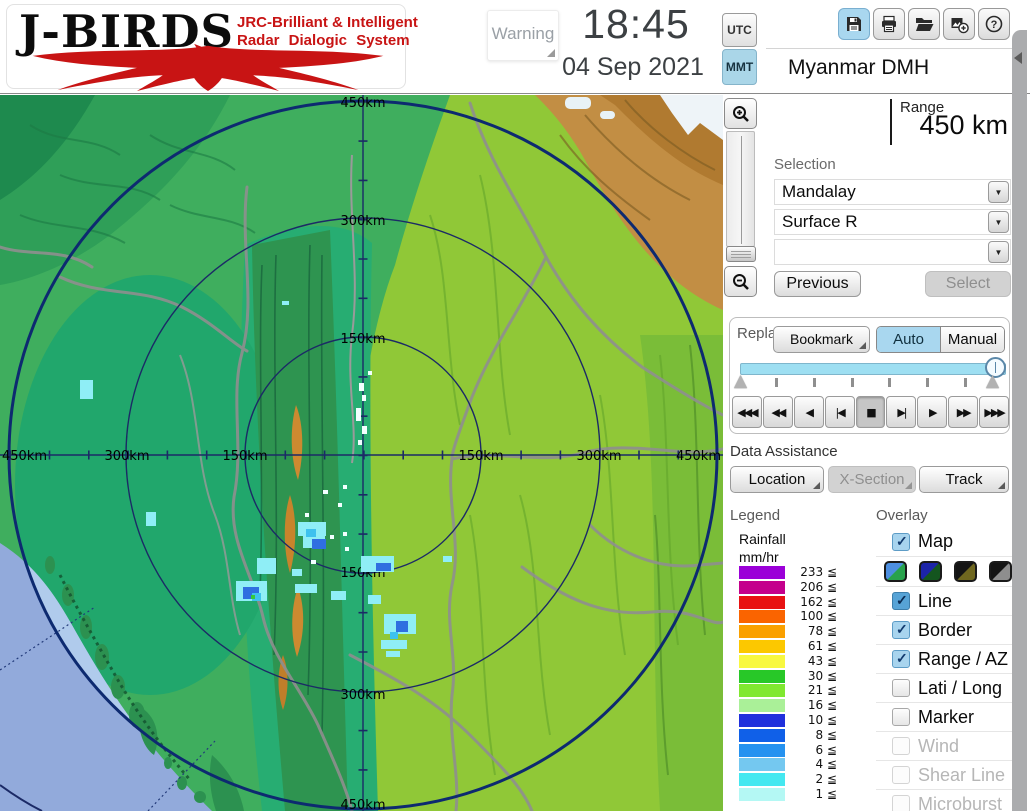  Describe the element at coordinates (1001, 485) in the screenshot. I see `corner-fold-icon` at that location.